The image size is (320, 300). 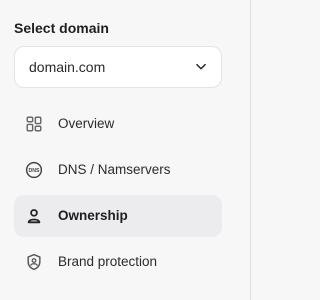 What do you see at coordinates (201, 67) in the screenshot?
I see `chevron-down-icon` at bounding box center [201, 67].